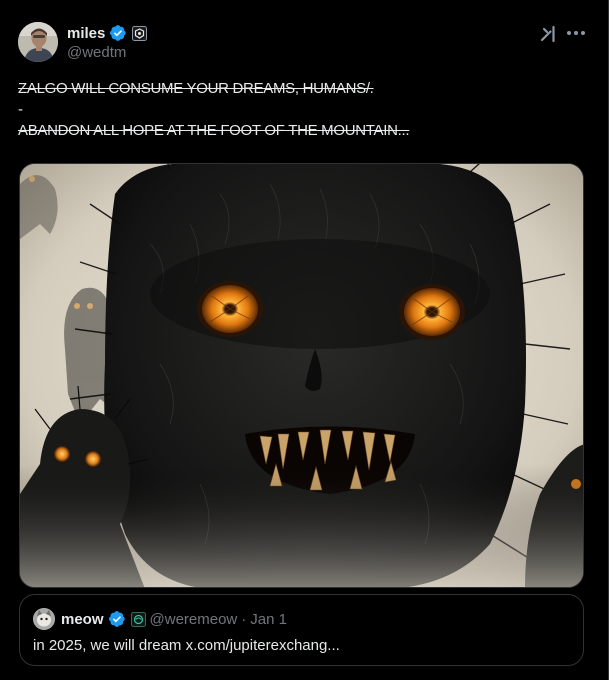 The height and width of the screenshot is (680, 609). I want to click on grok-icon, so click(549, 34).